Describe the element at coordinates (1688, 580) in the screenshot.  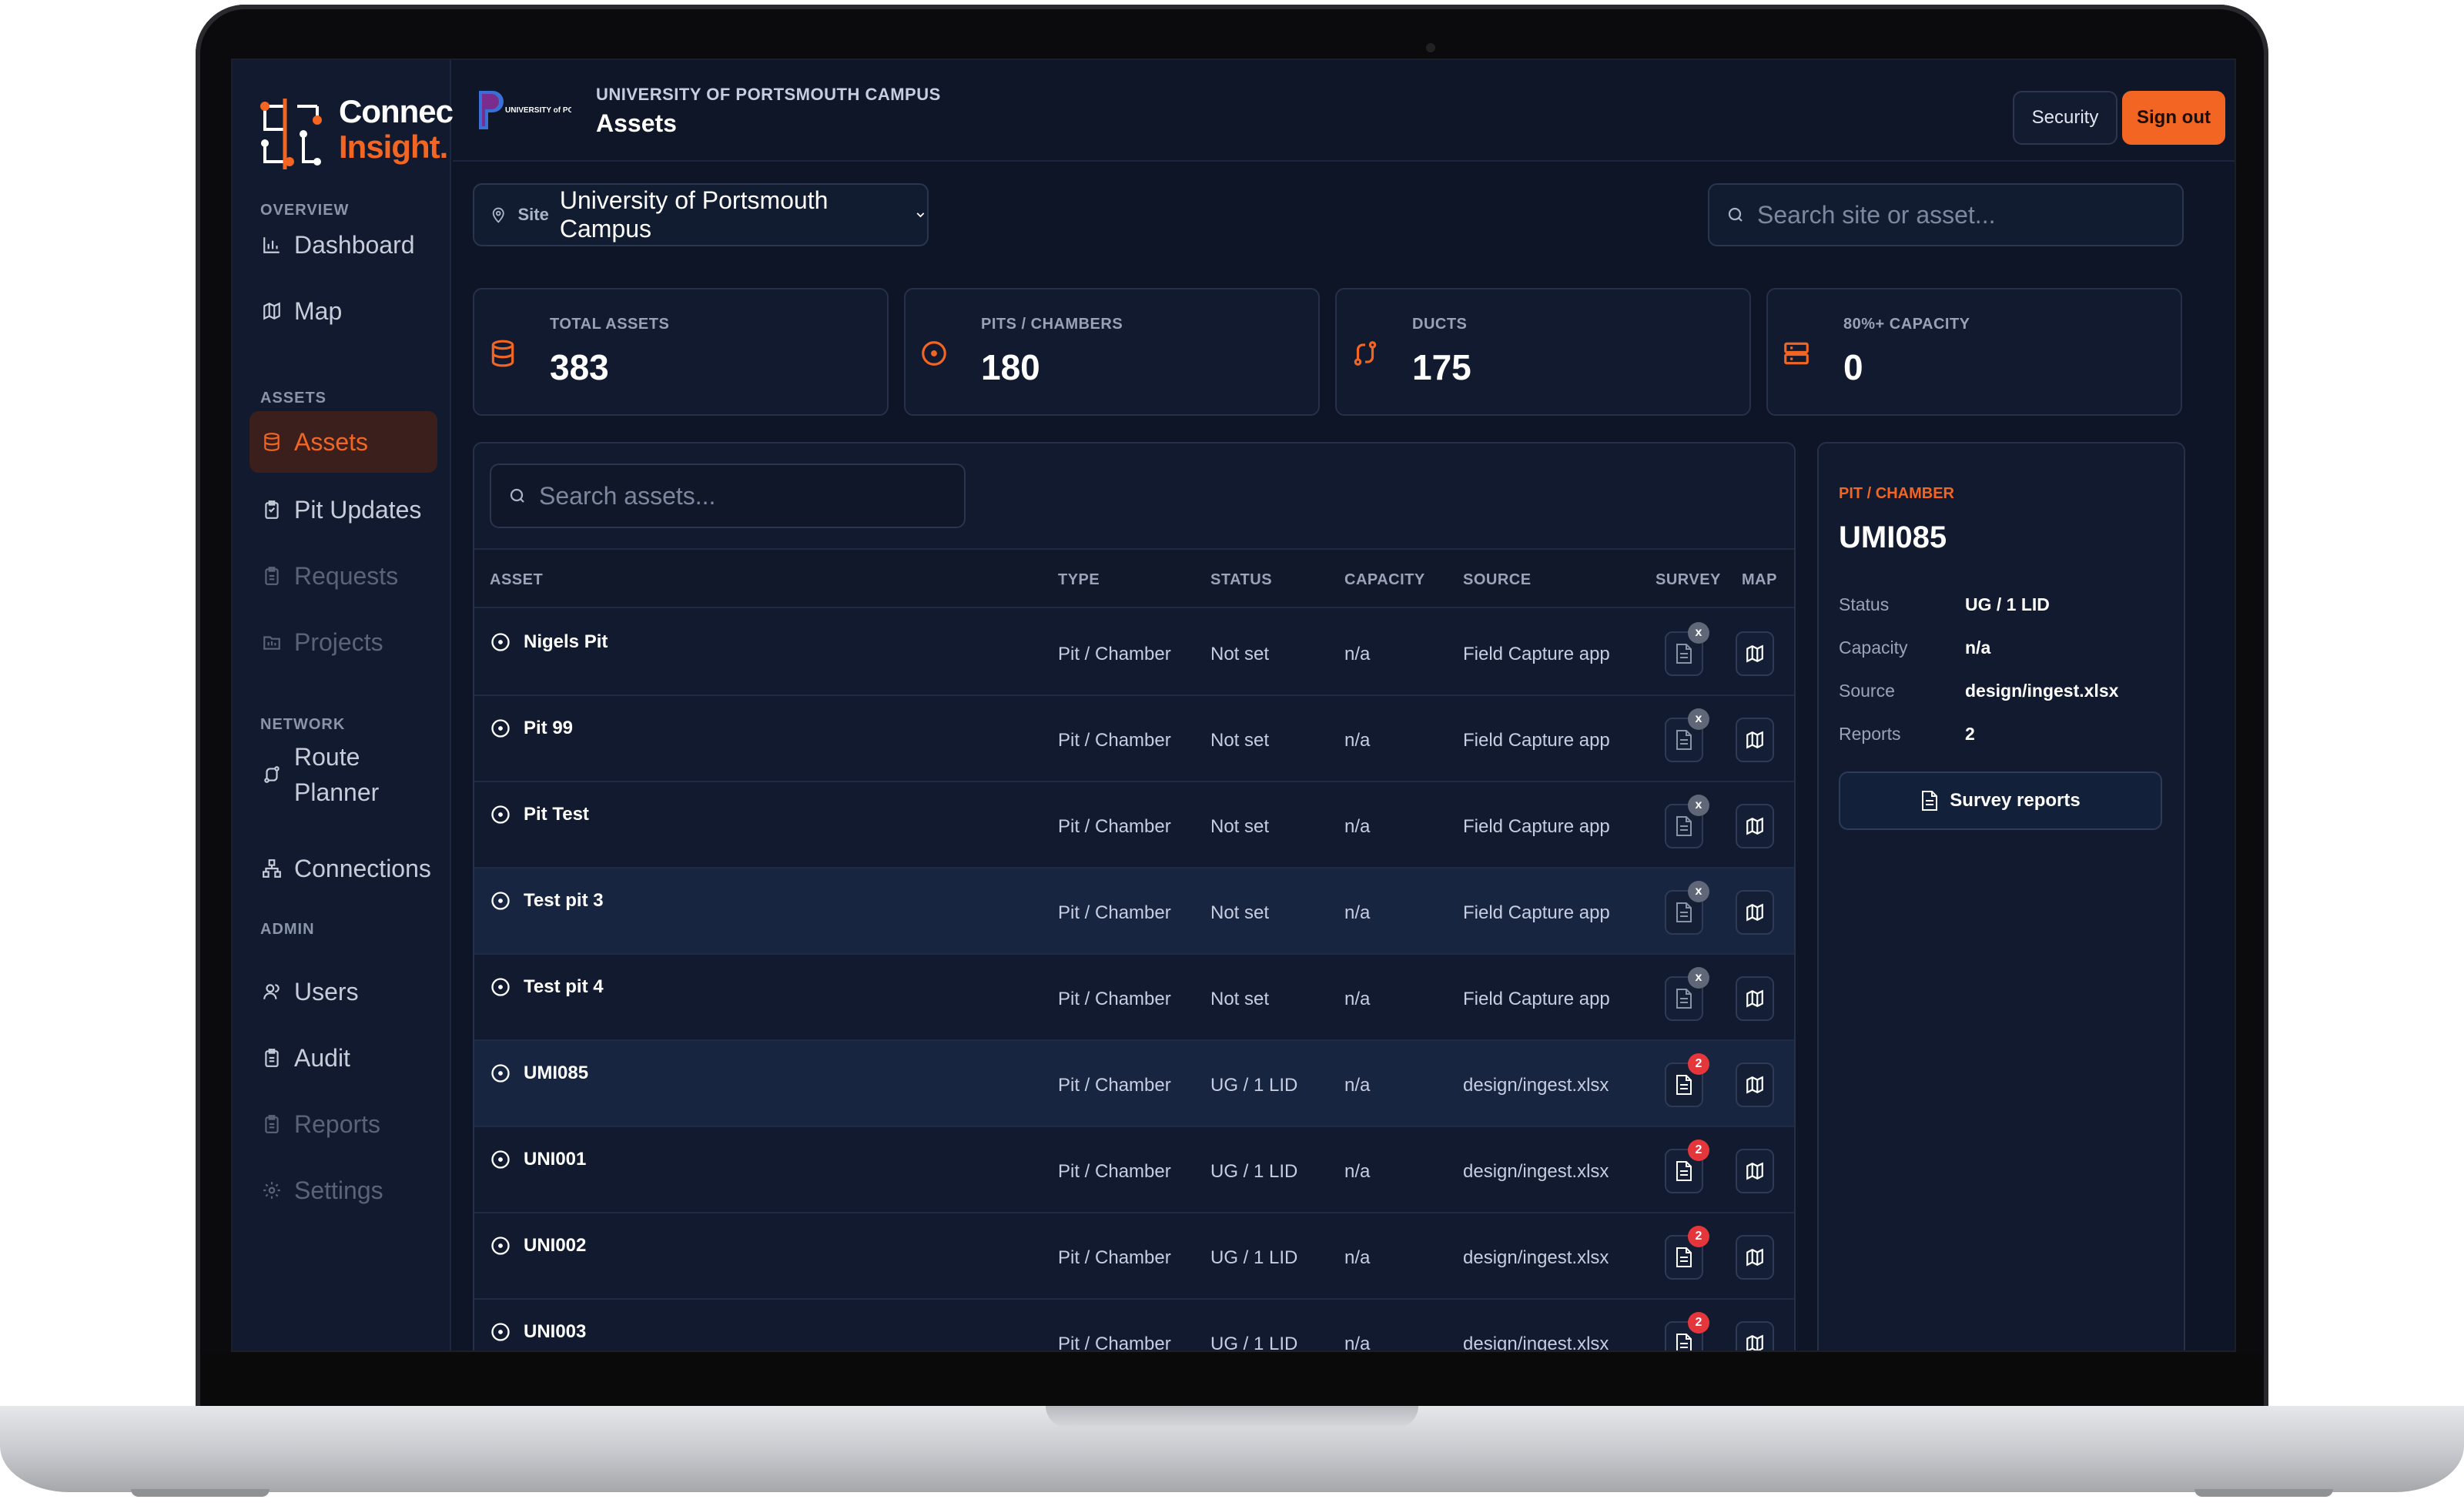
I see `column-header-survey: SURVEY` at that location.